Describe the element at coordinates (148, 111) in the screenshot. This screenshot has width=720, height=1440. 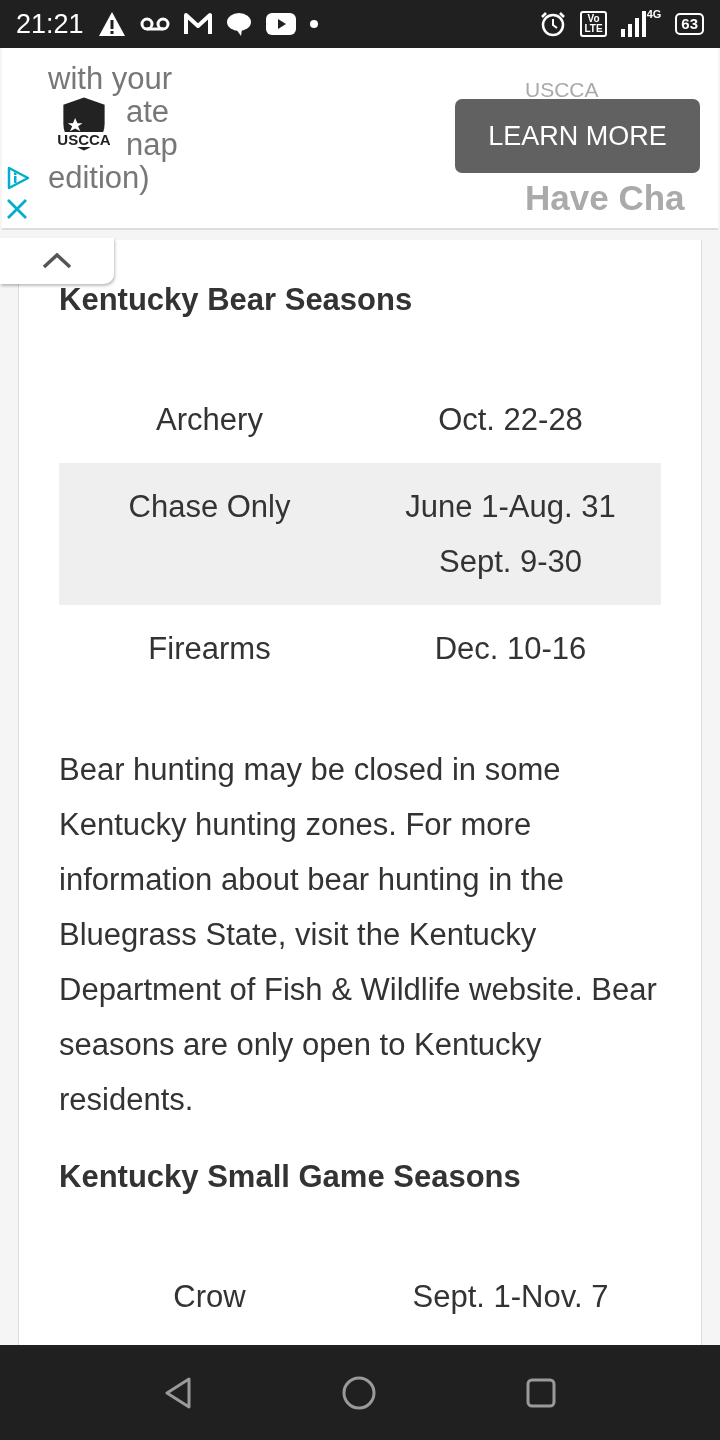
I see `ad-text: ate` at that location.